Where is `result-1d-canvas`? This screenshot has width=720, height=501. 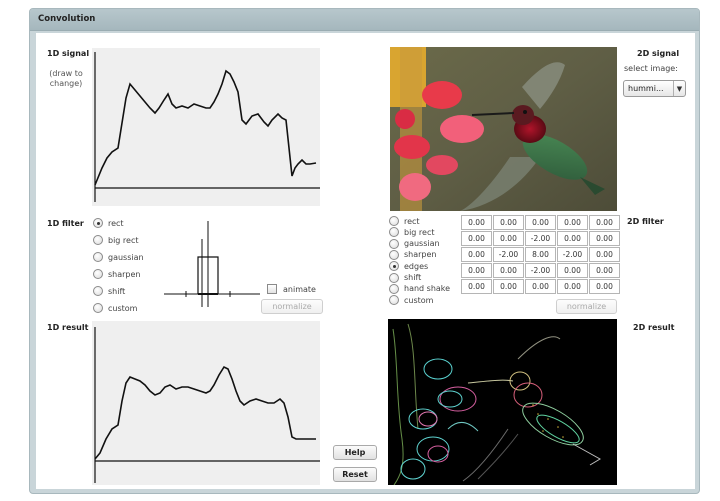 result-1d-canvas is located at coordinates (206, 403).